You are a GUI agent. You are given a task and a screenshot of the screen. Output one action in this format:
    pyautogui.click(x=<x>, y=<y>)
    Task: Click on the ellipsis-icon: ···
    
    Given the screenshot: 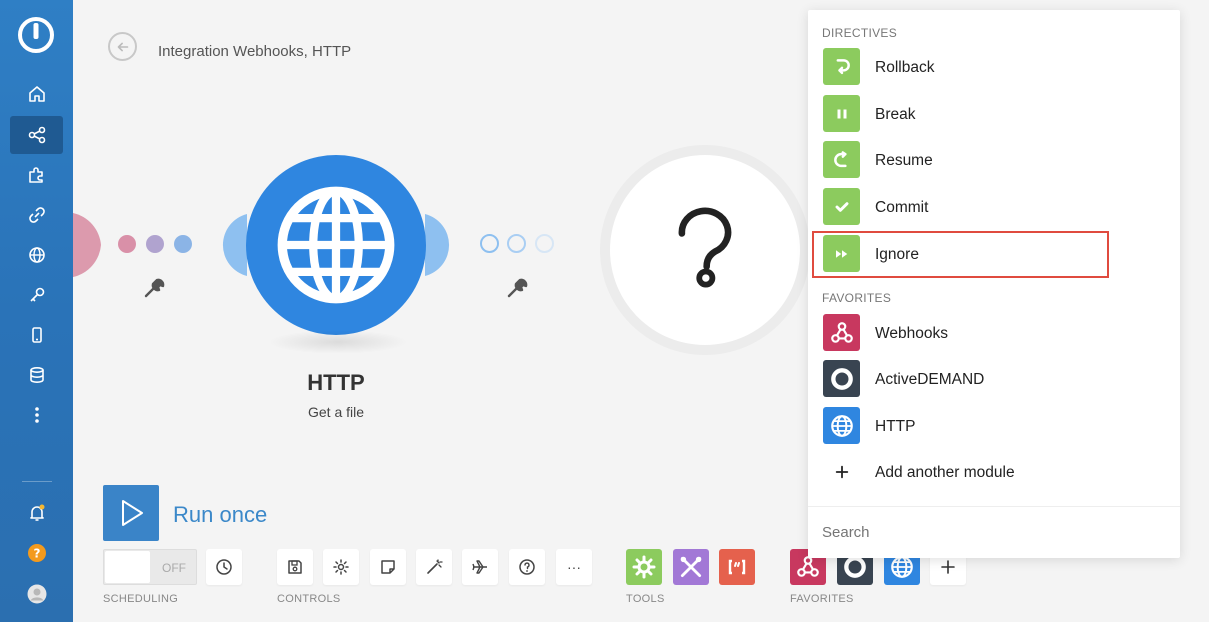 What is the action you would take?
    pyautogui.click(x=574, y=567)
    